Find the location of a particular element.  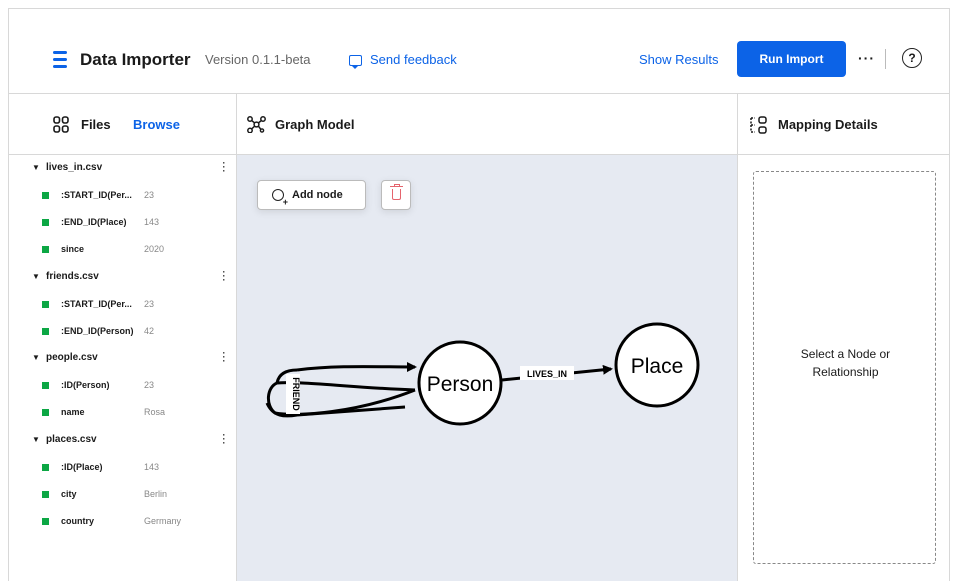

placeholder-line-2: Relationship is located at coordinates (845, 372).